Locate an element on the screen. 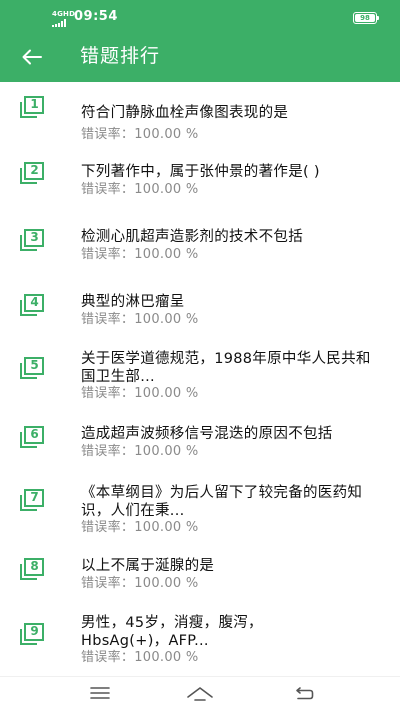 Image resolution: width=400 pixels, height=711 pixels. rank-badge: 1 is located at coordinates (32, 108).